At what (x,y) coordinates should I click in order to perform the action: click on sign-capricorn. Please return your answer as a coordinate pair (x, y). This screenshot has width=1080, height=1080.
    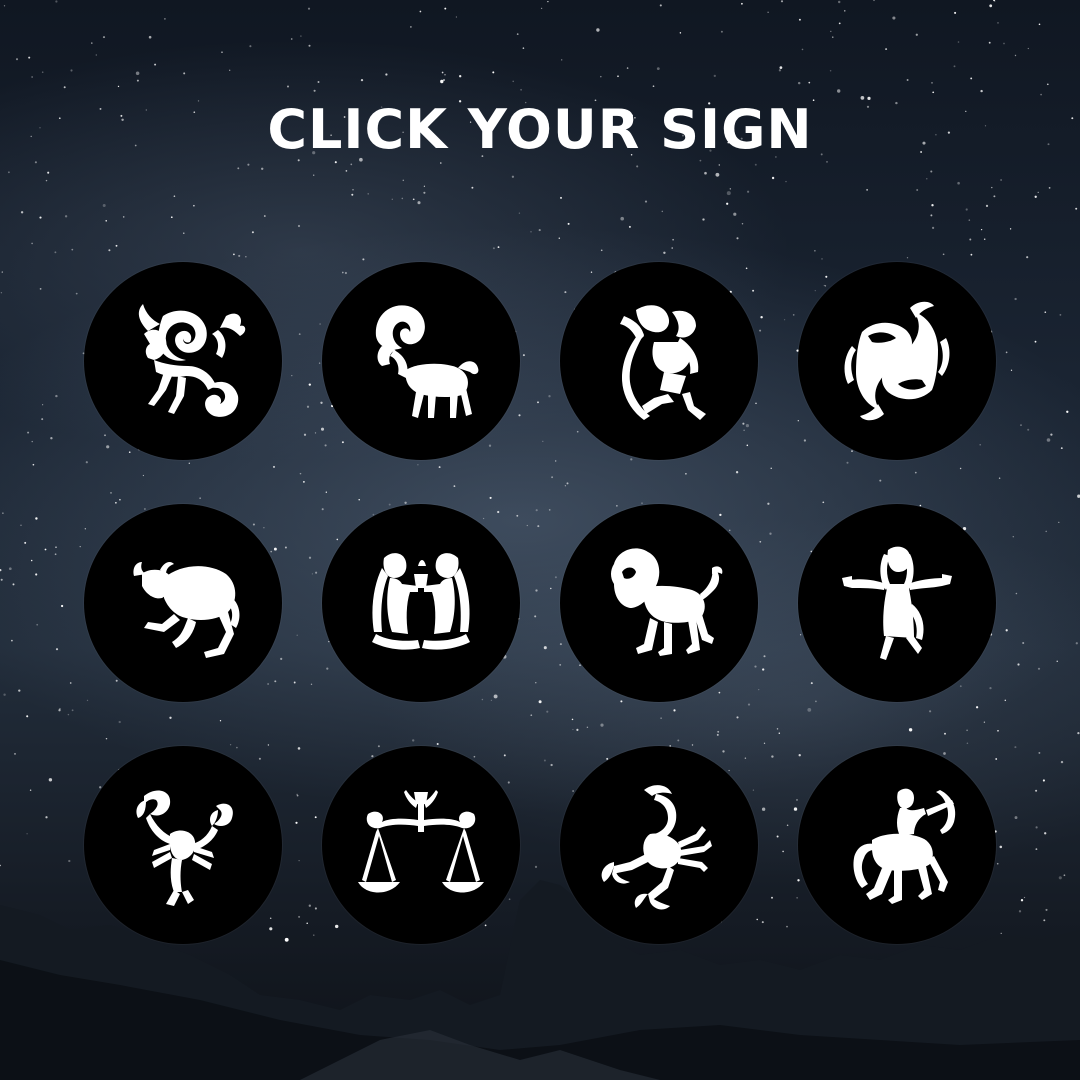
    Looking at the image, I should click on (183, 361).